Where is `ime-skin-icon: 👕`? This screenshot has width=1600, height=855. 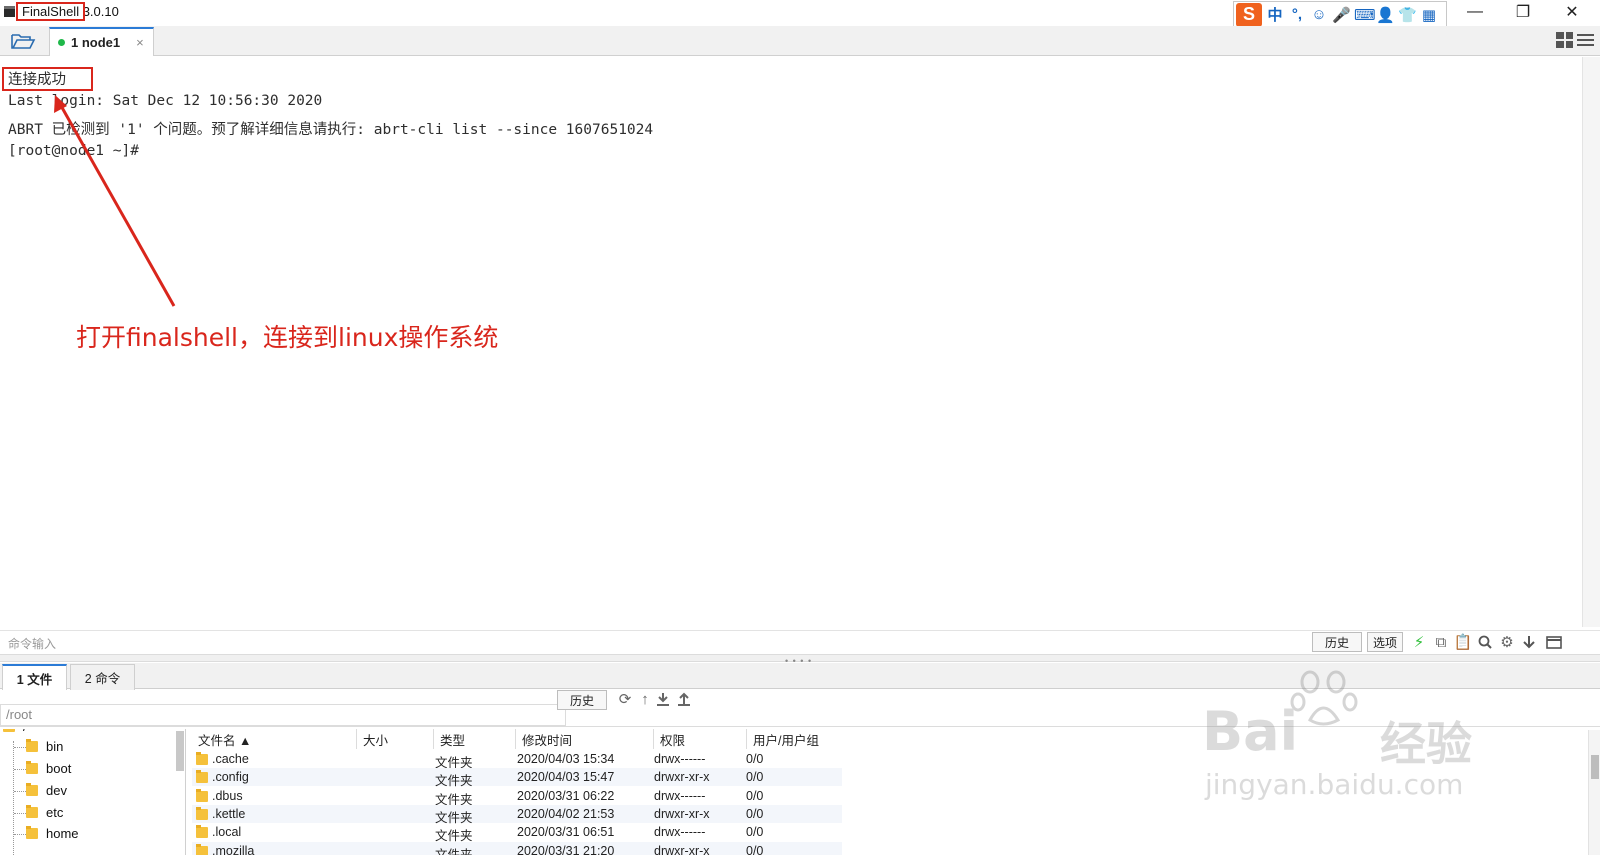 ime-skin-icon: 👕 is located at coordinates (1407, 15).